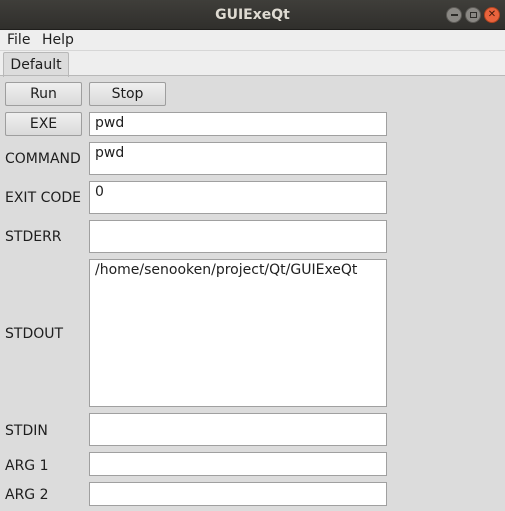 Image resolution: width=505 pixels, height=511 pixels. What do you see at coordinates (238, 197) in the screenshot?
I see `exit-code-field: 0` at bounding box center [238, 197].